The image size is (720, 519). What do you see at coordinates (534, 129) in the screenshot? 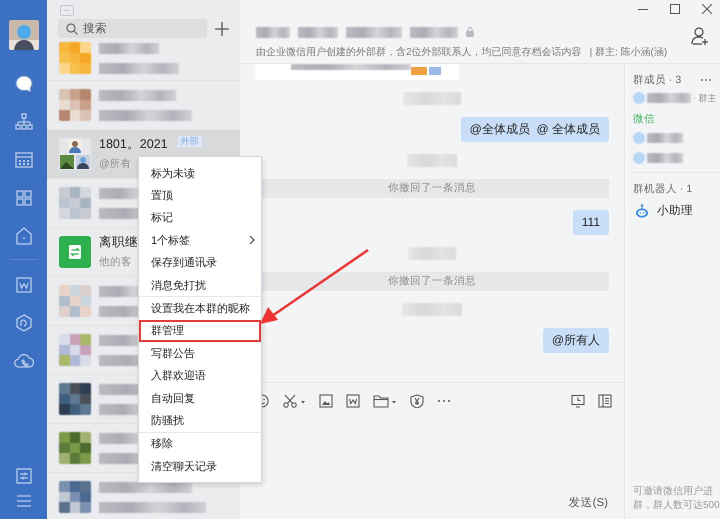
I see `message-bubble: @全体成员 @ 全体成员` at bounding box center [534, 129].